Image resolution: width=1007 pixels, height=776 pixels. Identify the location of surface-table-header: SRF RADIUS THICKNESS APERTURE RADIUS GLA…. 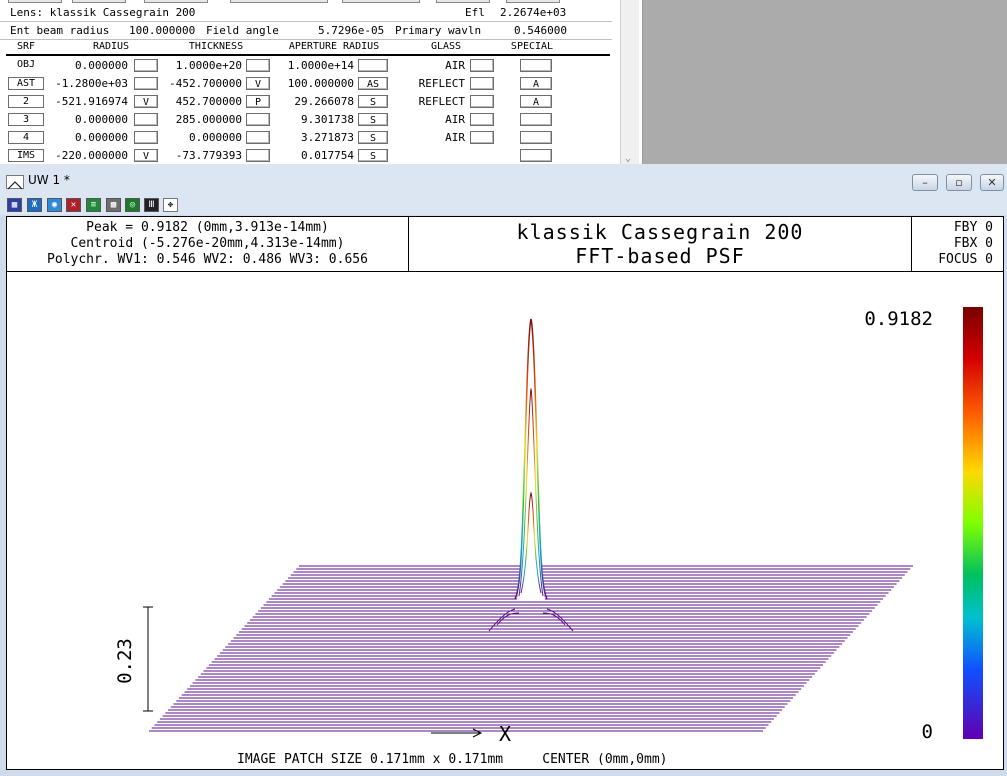
(308, 48).